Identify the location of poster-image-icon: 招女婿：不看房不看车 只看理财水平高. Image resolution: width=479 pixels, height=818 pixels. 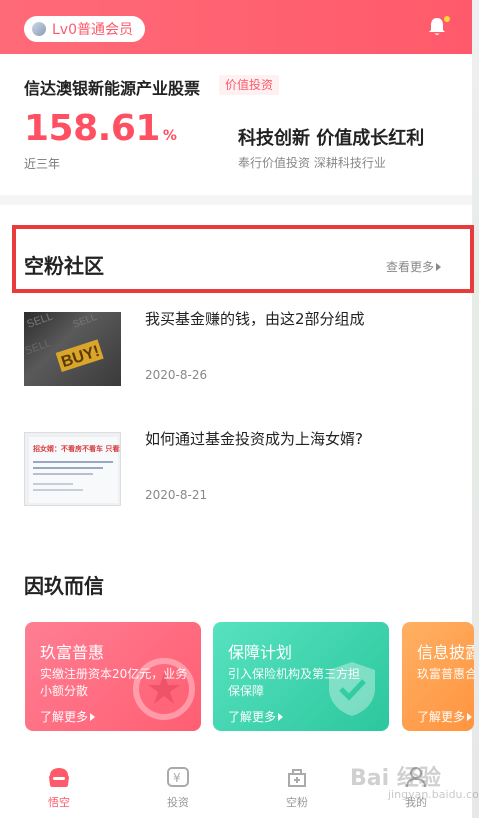
(75, 470).